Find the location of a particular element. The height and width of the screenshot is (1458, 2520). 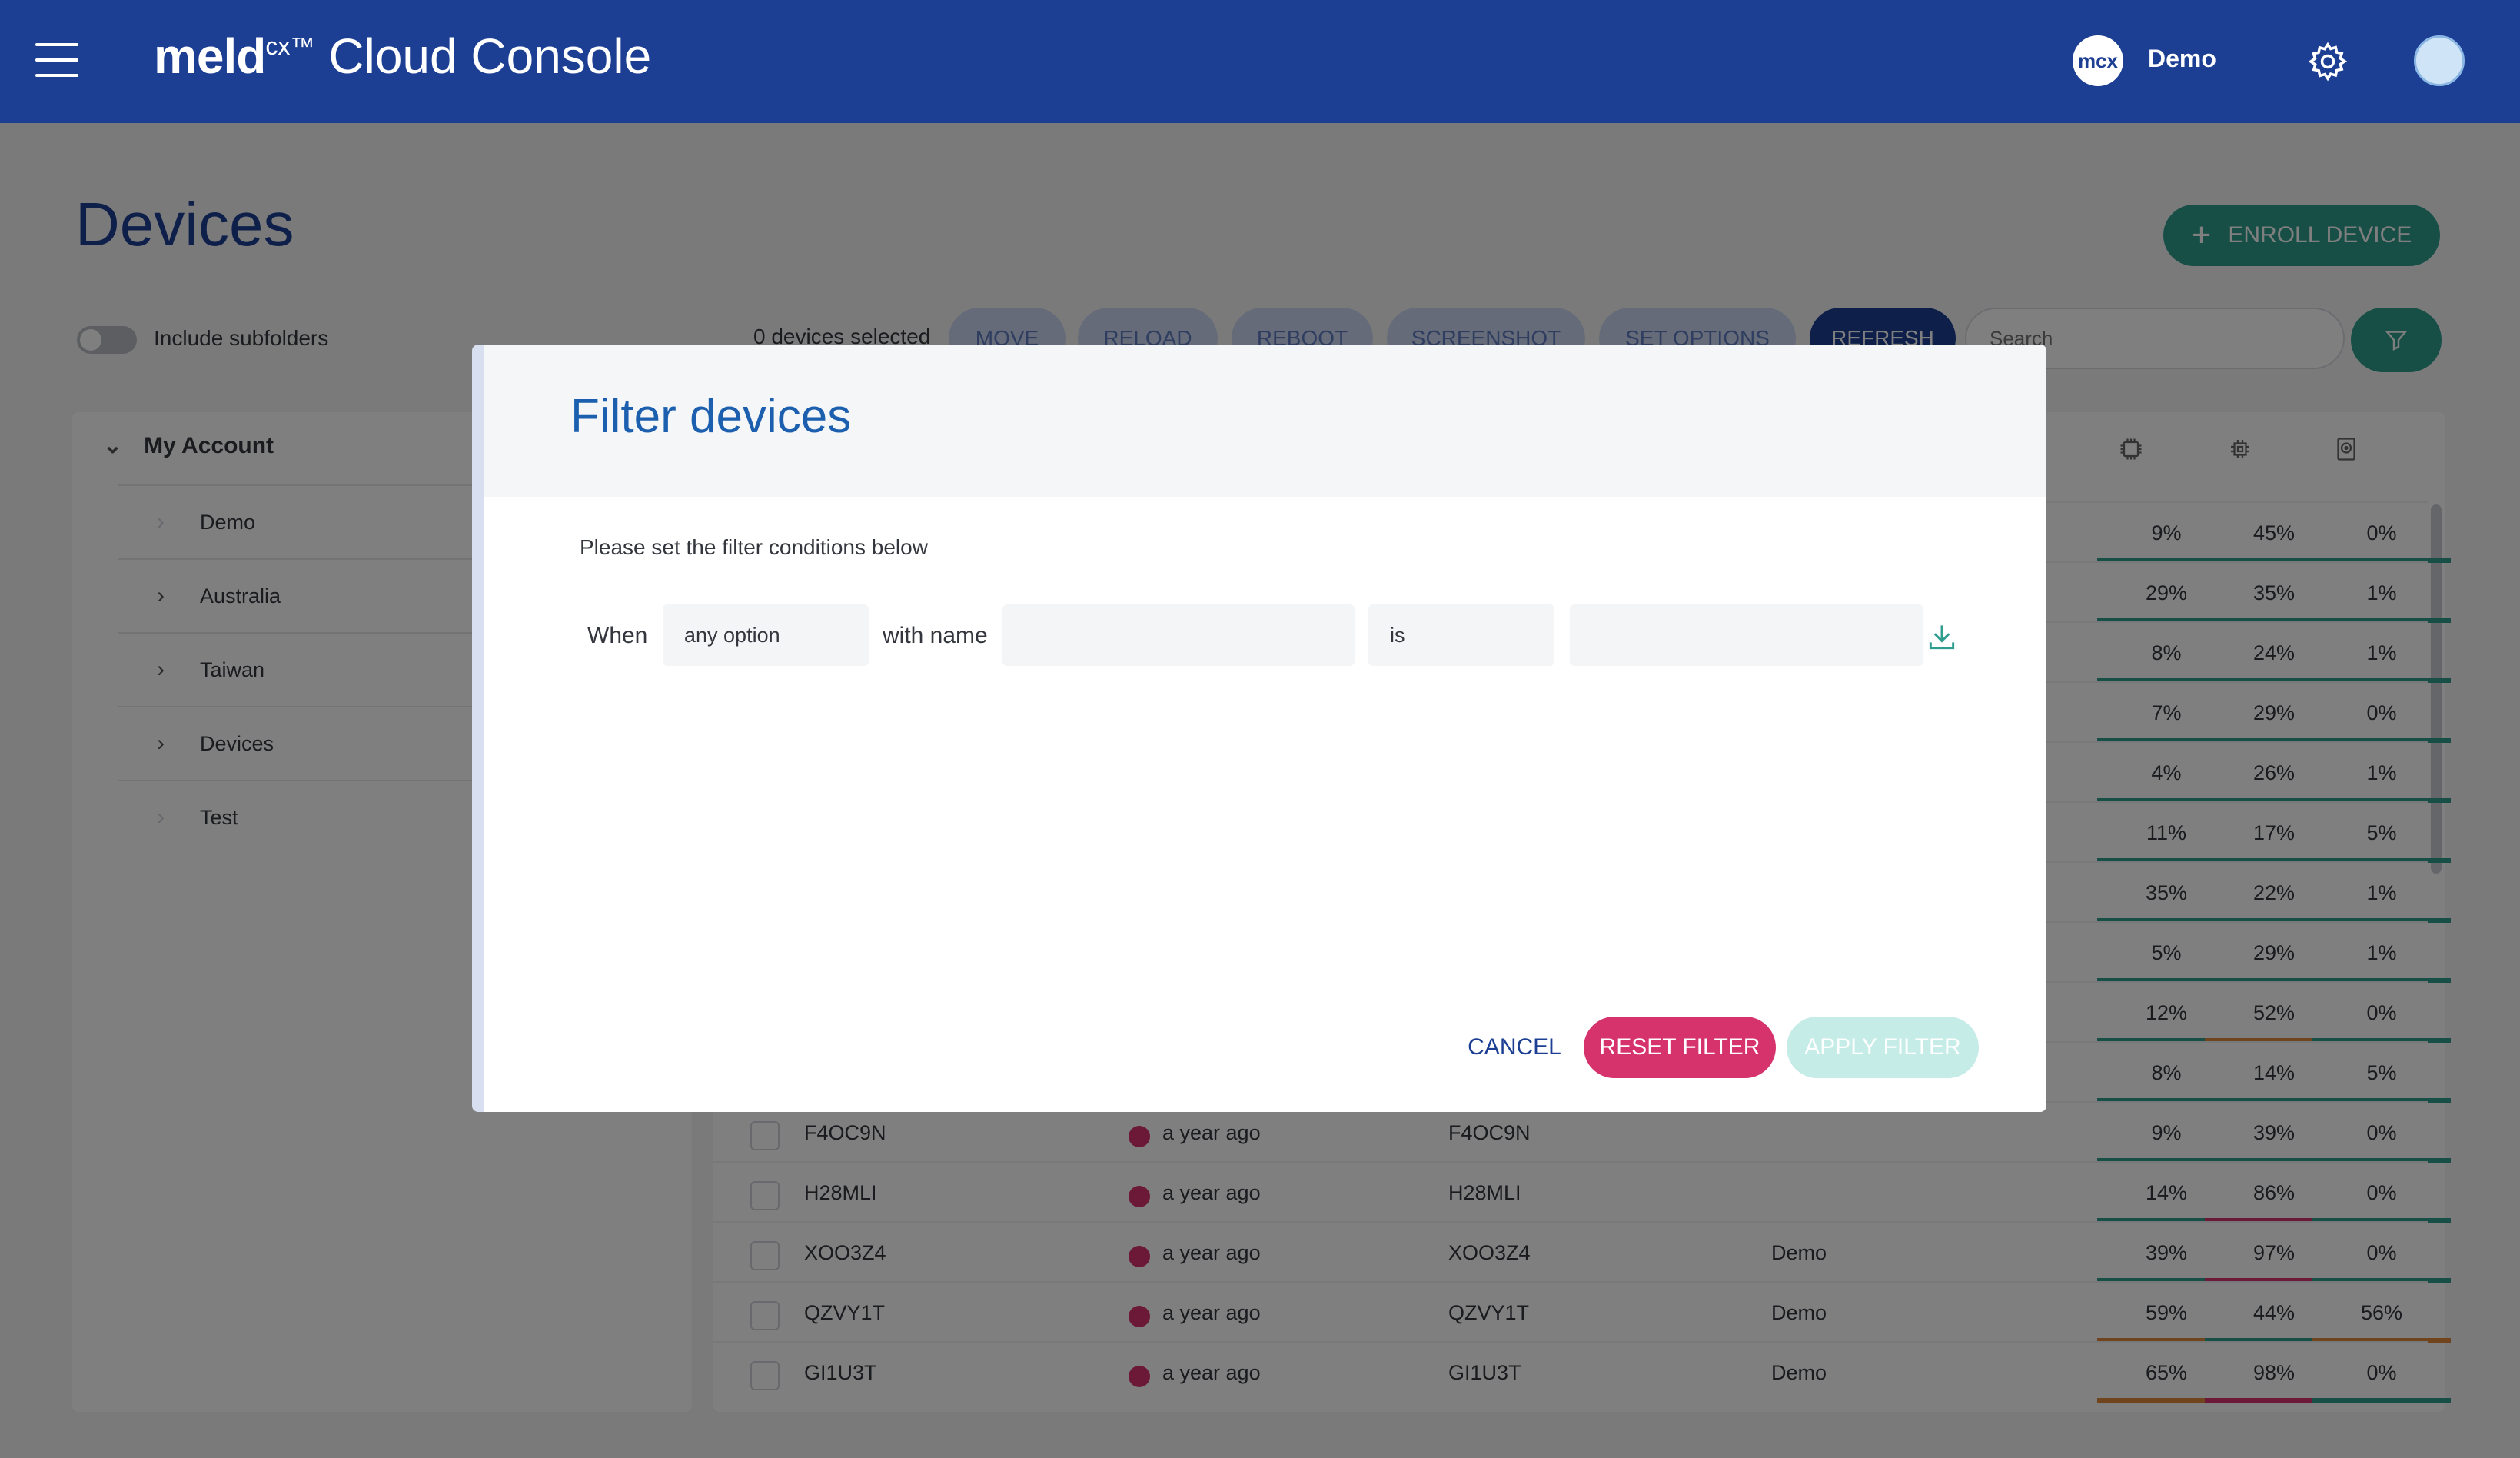

when-label: When is located at coordinates (618, 635).